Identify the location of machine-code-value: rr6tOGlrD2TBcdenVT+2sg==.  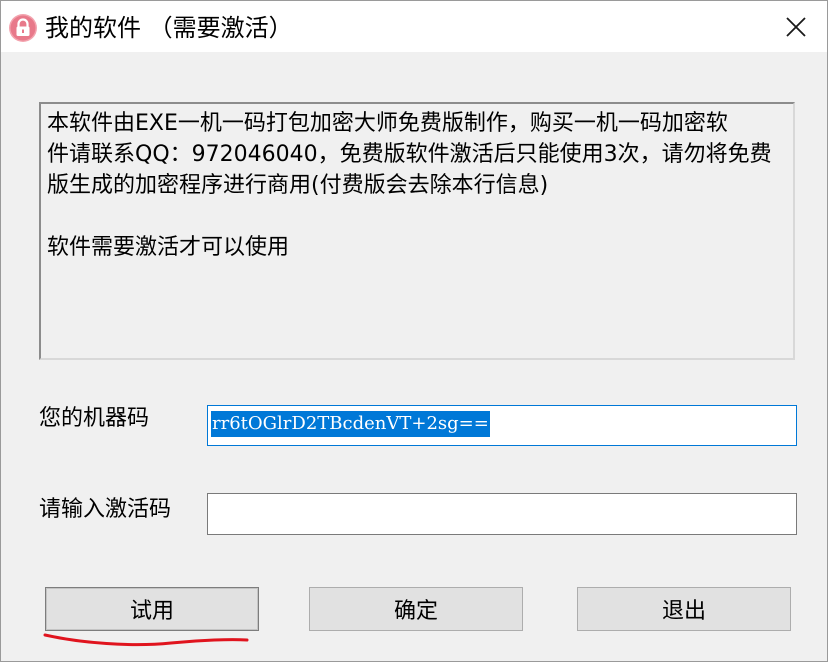
(350, 424).